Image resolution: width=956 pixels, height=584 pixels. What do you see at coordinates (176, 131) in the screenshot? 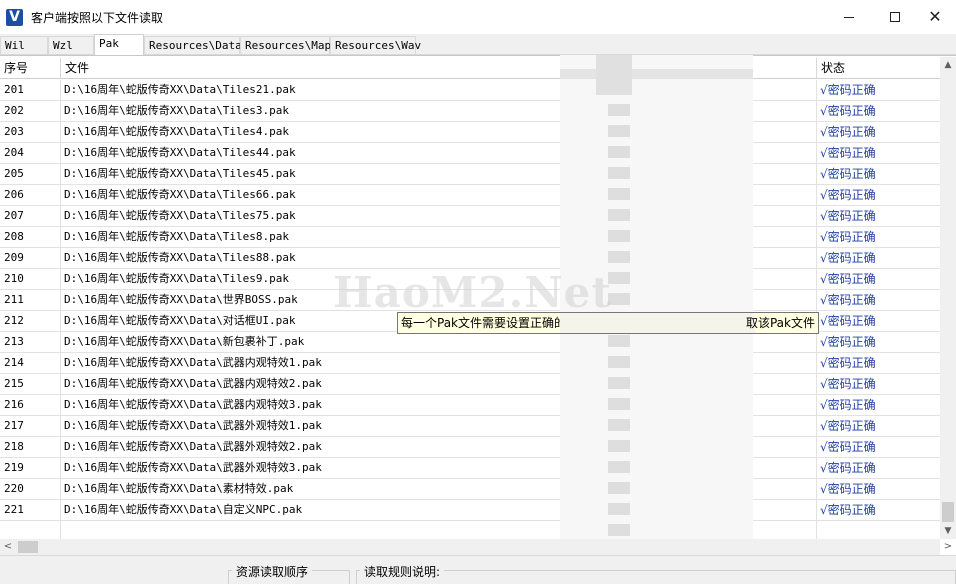
I see `row-file-path: D:\16周年\蛇版传奇XX\Data\Tiles4.pak` at bounding box center [176, 131].